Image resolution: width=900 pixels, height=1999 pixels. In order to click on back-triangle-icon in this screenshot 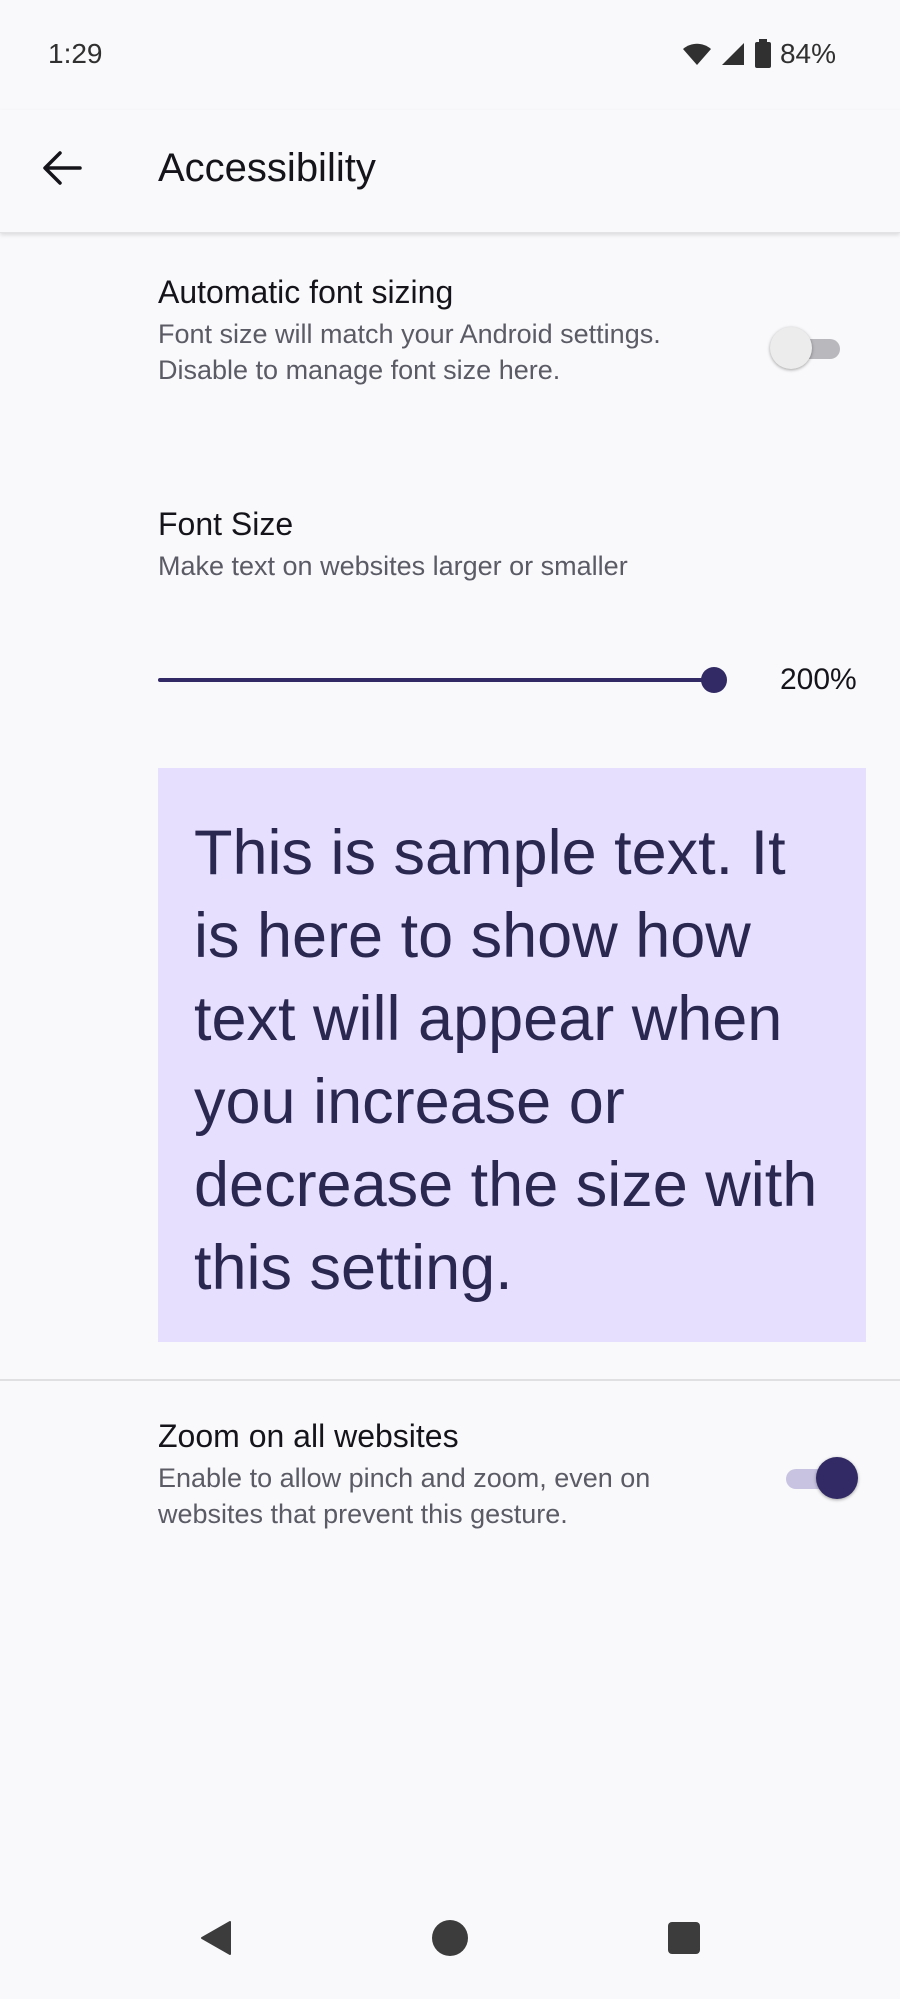, I will do `click(216, 1940)`.